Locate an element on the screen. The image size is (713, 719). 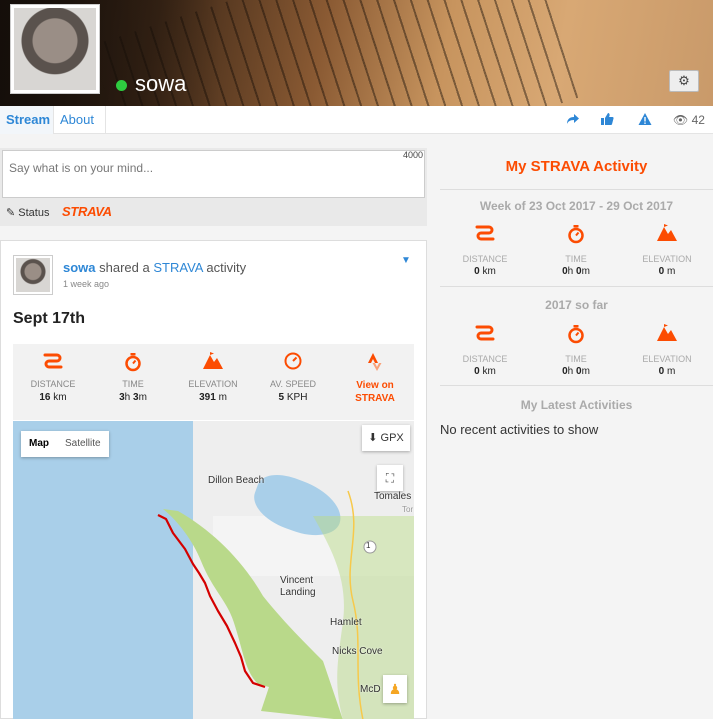
download-icon: ⬇ is located at coordinates (373, 438).